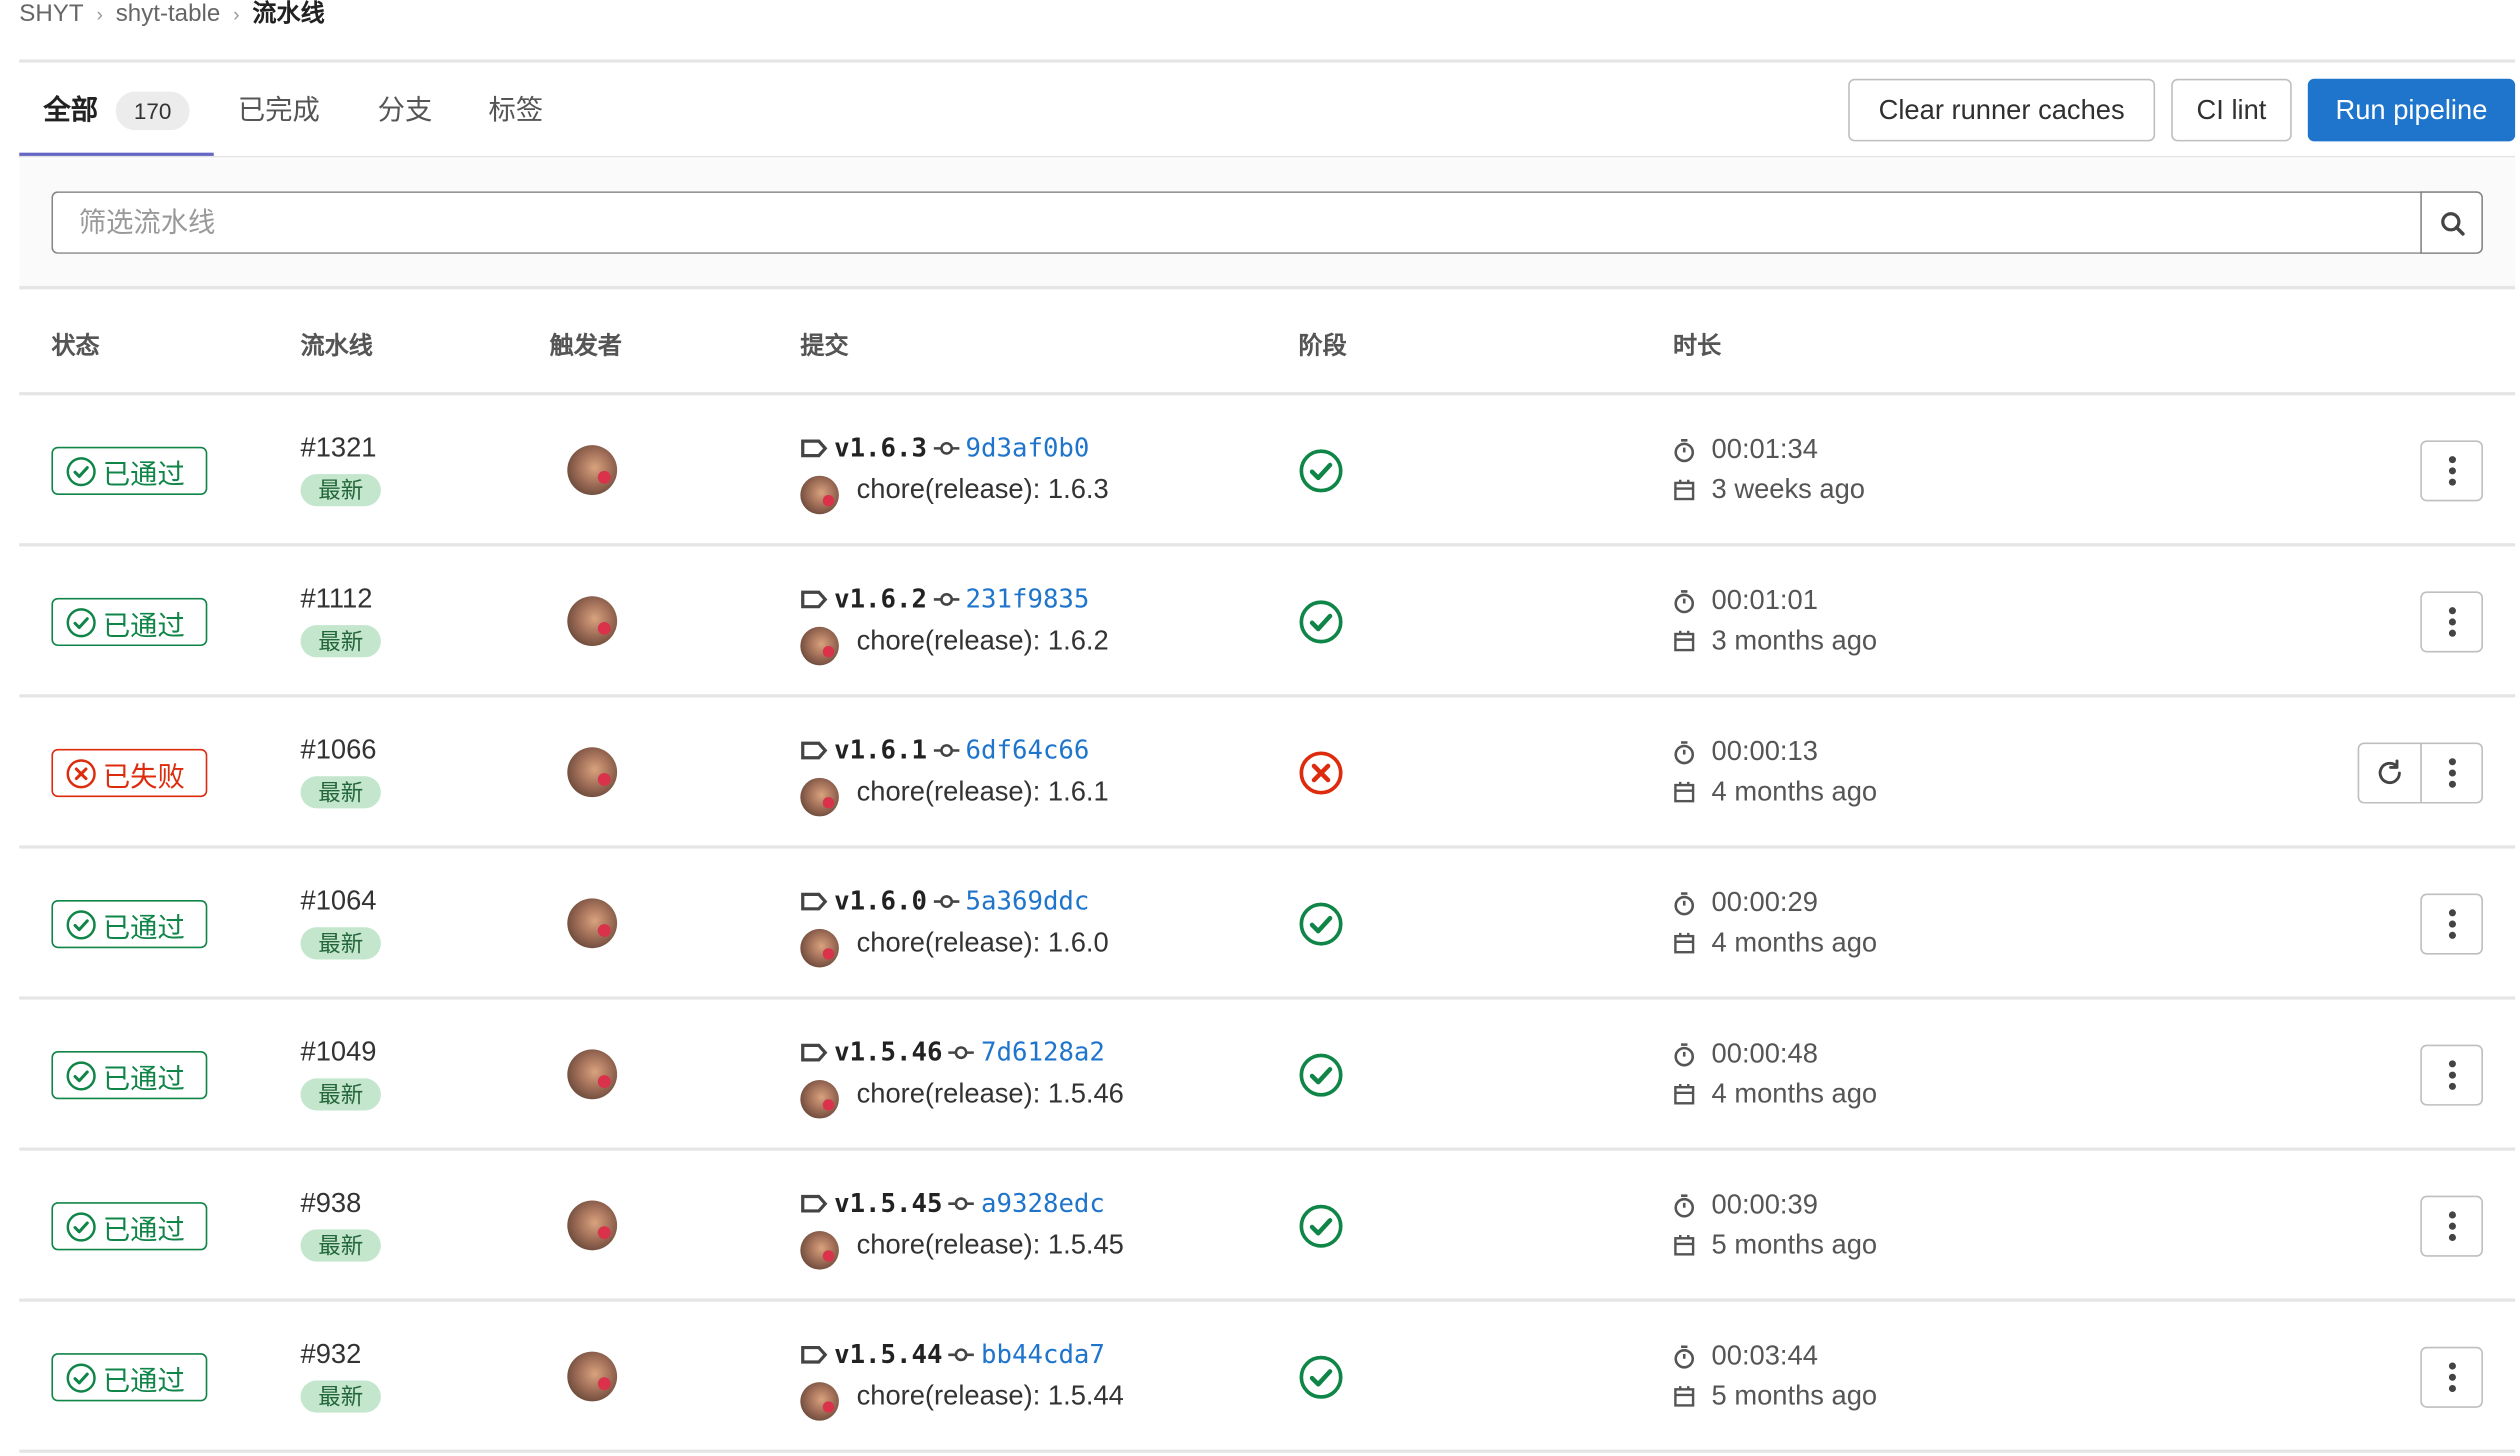 This screenshot has width=2520, height=1456. What do you see at coordinates (1794, 1396) in the screenshot?
I see `finished-time-value: 5 months ago` at bounding box center [1794, 1396].